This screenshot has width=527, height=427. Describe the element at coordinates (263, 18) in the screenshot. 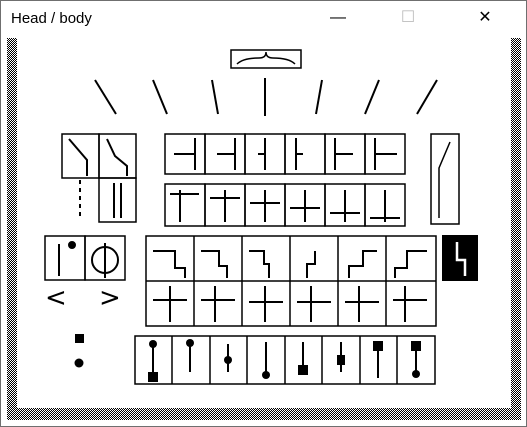

I see `title-bar: Head / body — ☐ ✕` at that location.